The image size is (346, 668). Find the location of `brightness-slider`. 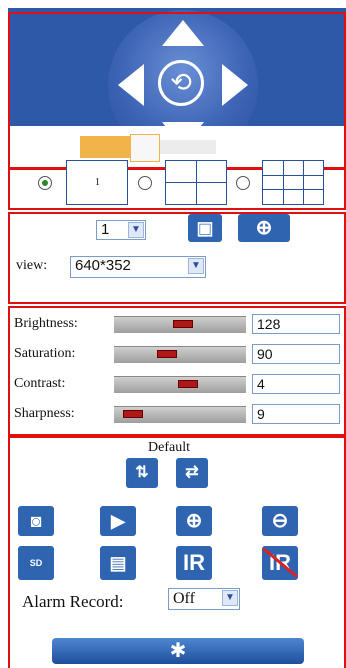

brightness-slider is located at coordinates (180, 324).